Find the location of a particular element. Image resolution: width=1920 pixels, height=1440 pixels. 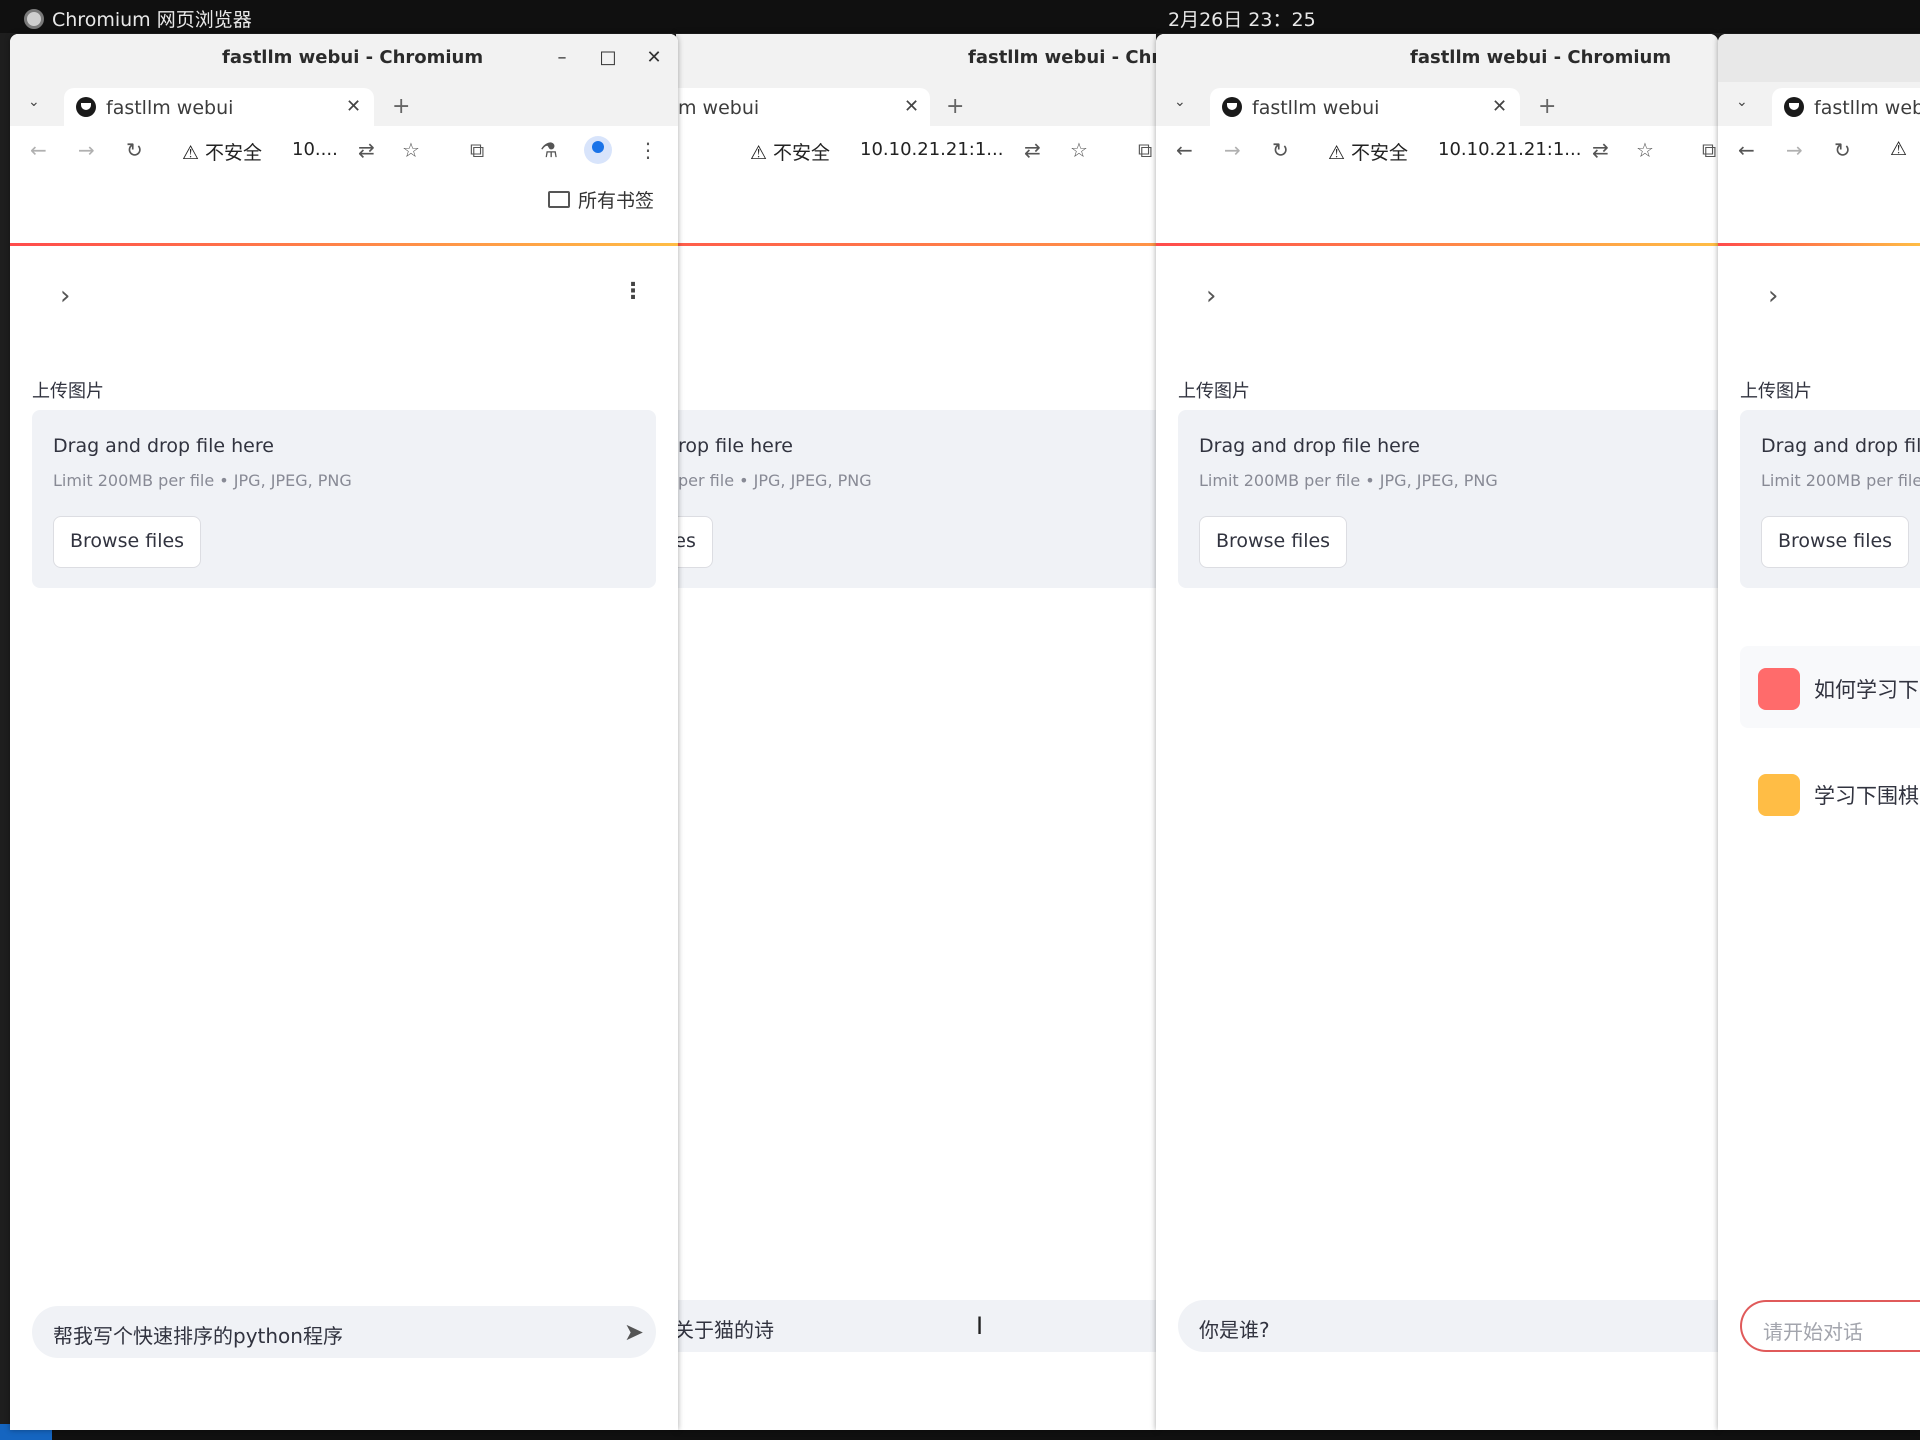

menu-kebab-icon: ⋮ is located at coordinates (648, 150).